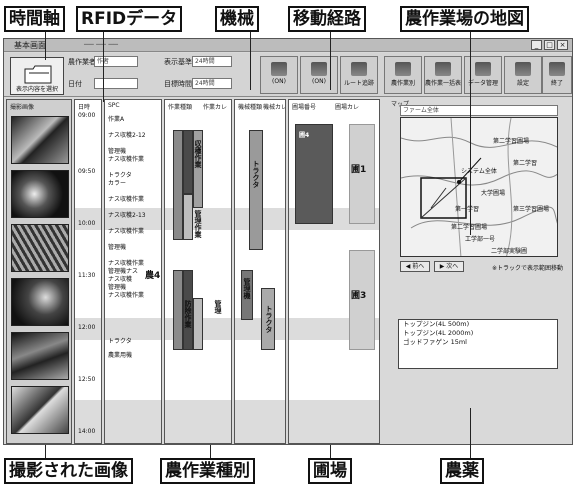 This screenshot has height=493, width=577. What do you see at coordinates (84, 107) in the screenshot?
I see `time-header: 日時` at bounding box center [84, 107].